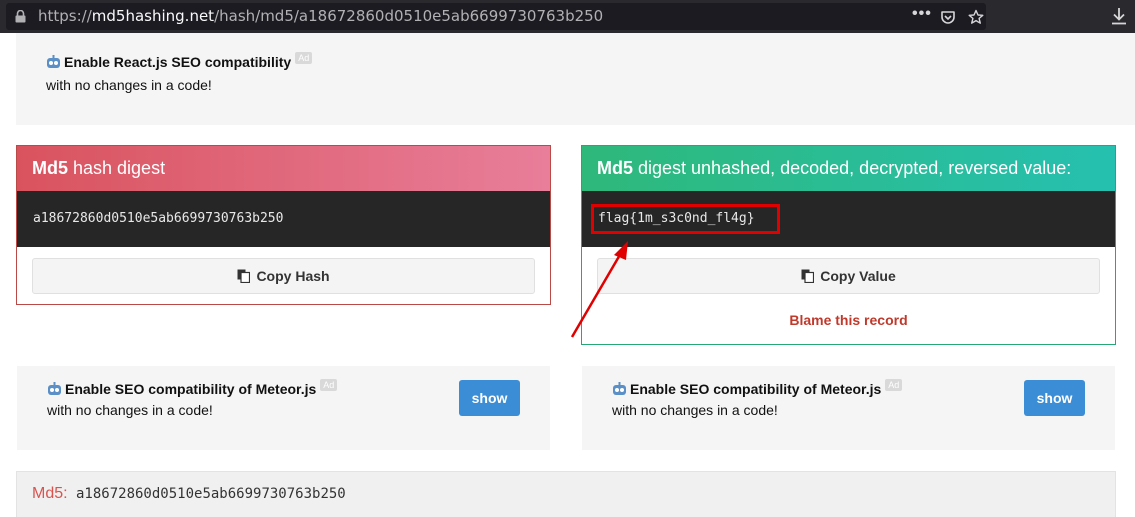 This screenshot has width=1135, height=517. I want to click on copy-hash-label: Copy Hash, so click(293, 276).